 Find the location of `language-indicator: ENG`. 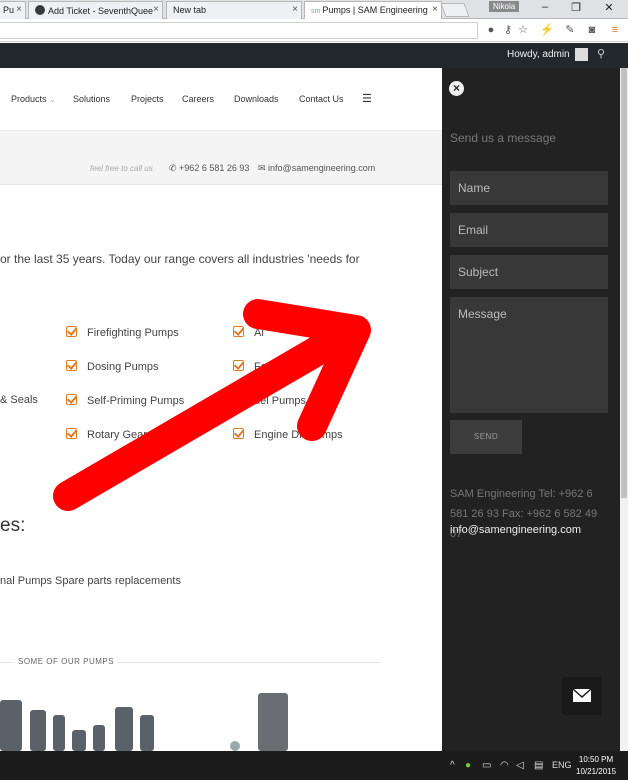

language-indicator: ENG is located at coordinates (562, 765).